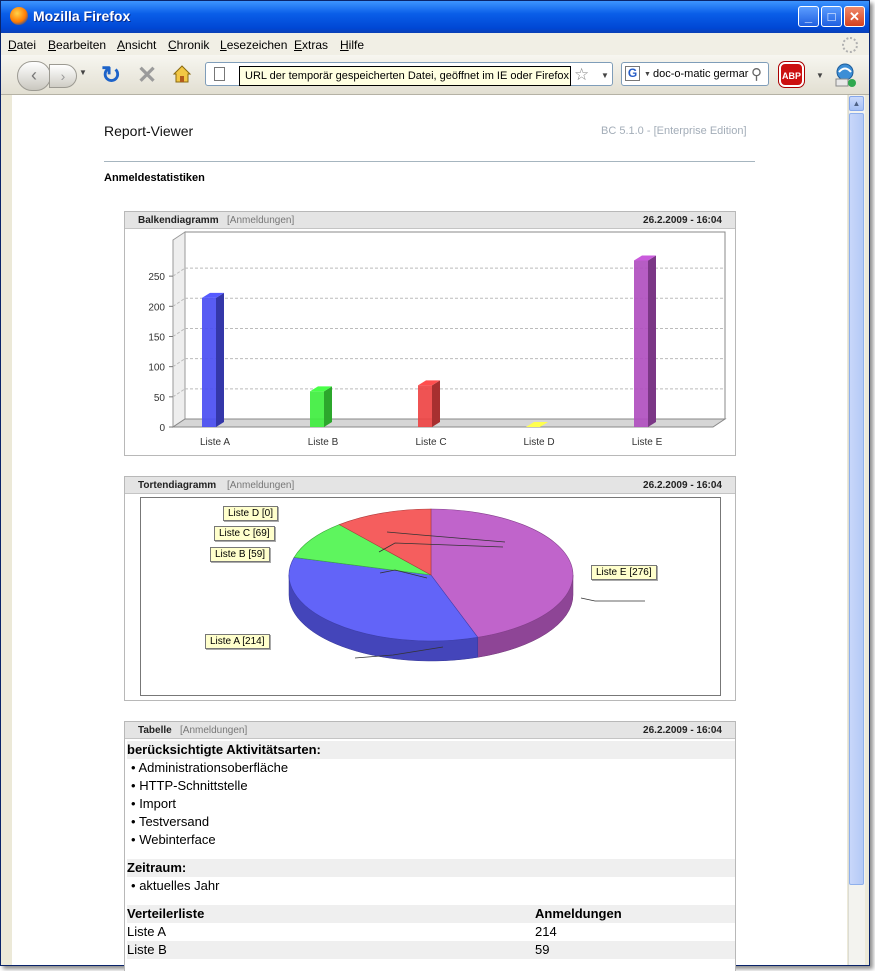 This screenshot has width=875, height=971. Describe the element at coordinates (605, 75) in the screenshot. I see `url-dropdown-icon: ▼` at that location.